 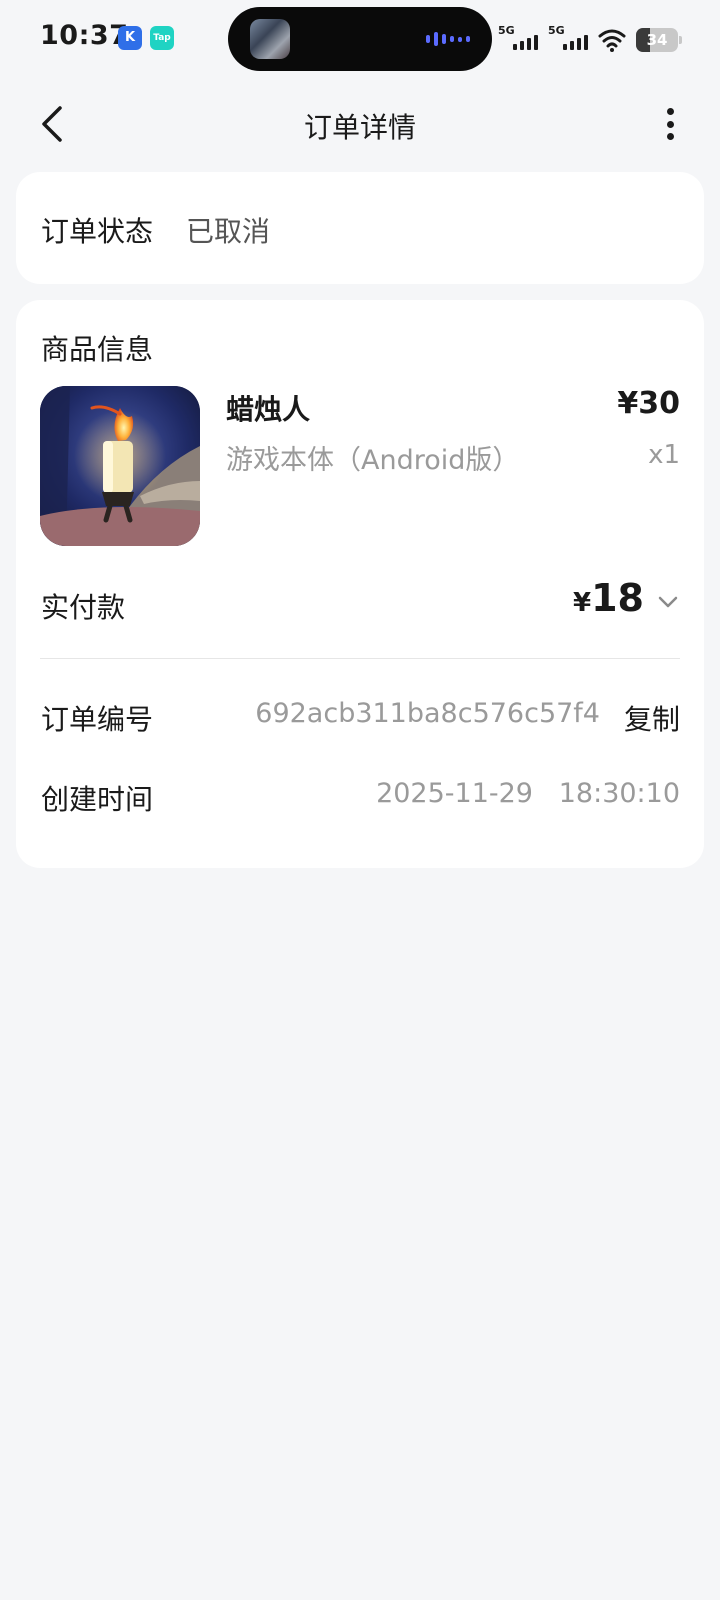 I want to click on status-bar: 10:37 K Tap 5G 5G 34, so click(x=360, y=39).